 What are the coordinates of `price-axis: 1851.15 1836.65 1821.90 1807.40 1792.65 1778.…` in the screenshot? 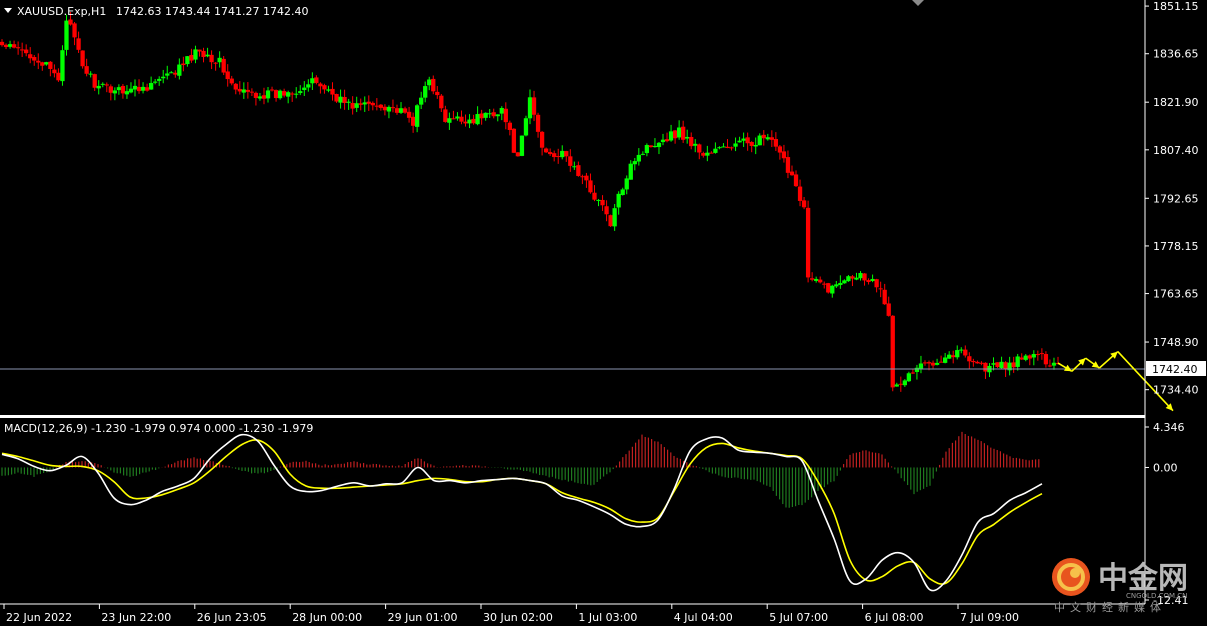 It's located at (1172, 198).